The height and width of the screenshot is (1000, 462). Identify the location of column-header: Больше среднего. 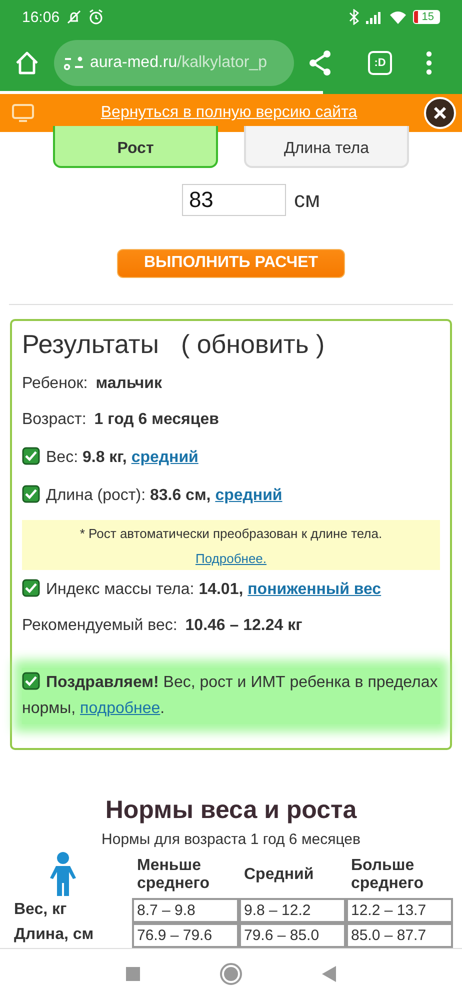
(387, 875).